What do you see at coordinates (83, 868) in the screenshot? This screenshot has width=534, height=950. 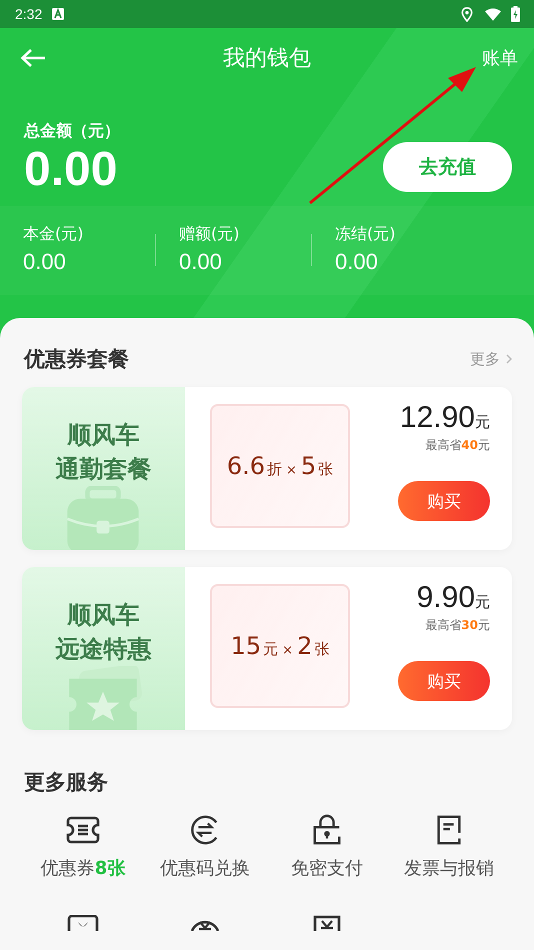 I see `service-label: 优惠券8张` at bounding box center [83, 868].